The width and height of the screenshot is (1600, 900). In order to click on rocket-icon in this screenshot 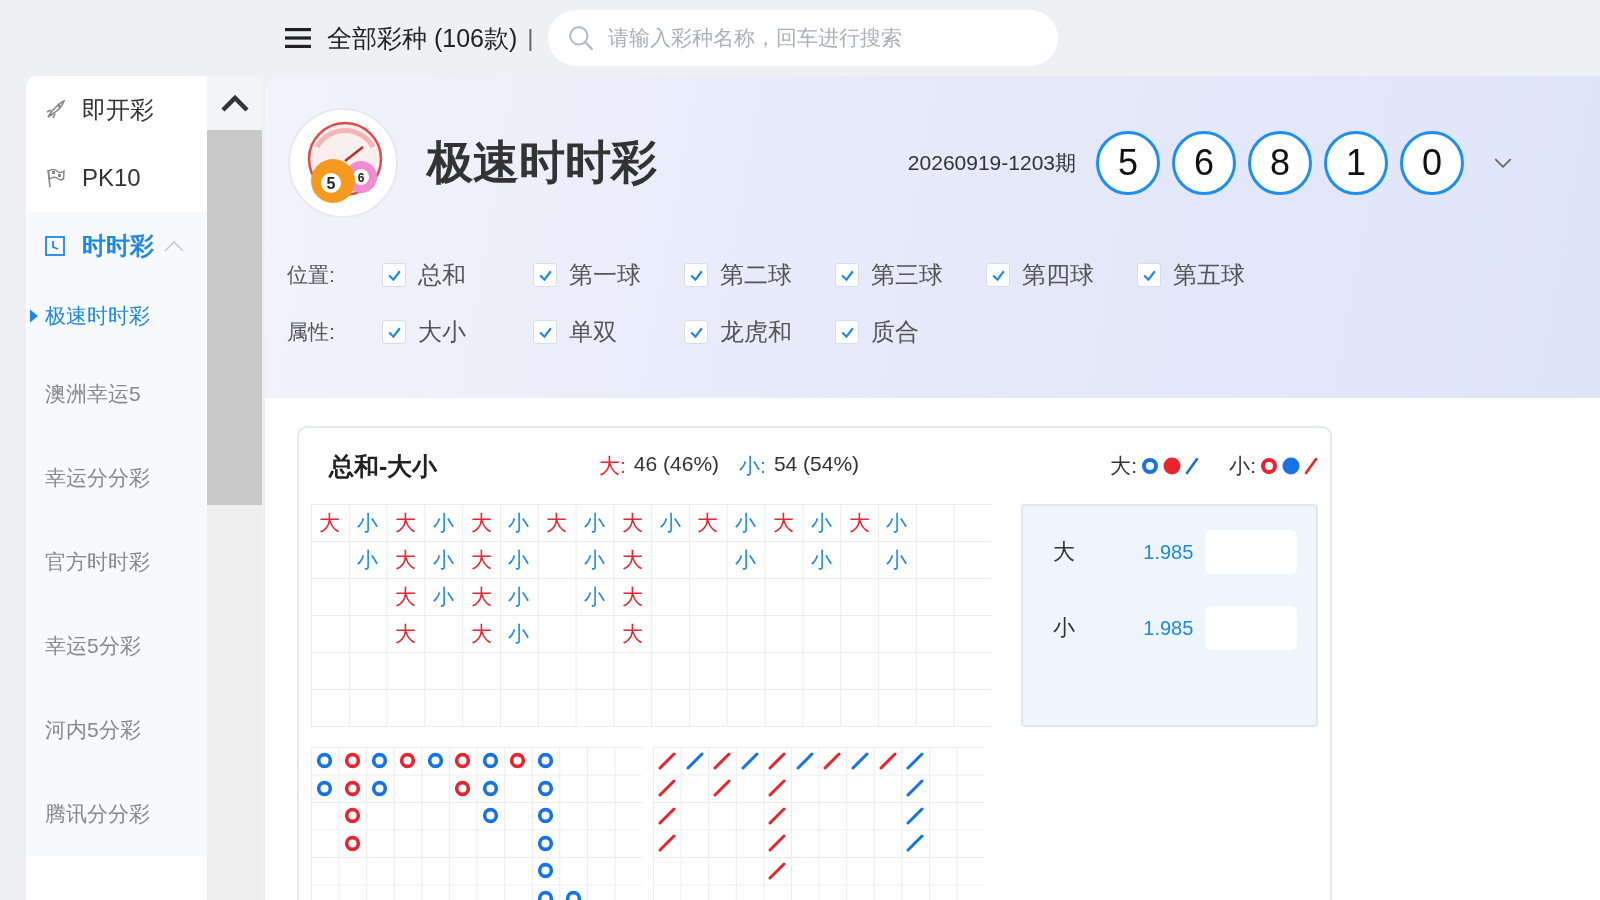, I will do `click(55, 110)`.